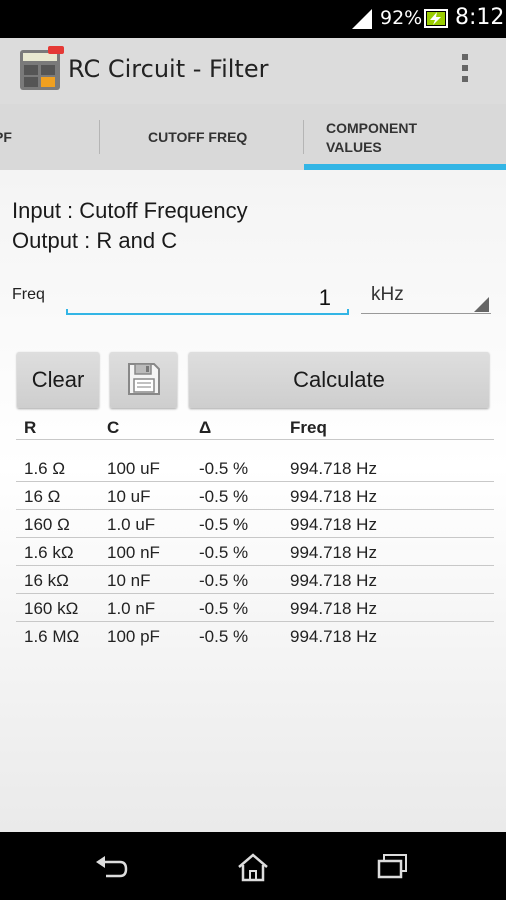 The height and width of the screenshot is (900, 506). Describe the element at coordinates (207, 298) in the screenshot. I see `freq-input` at that location.